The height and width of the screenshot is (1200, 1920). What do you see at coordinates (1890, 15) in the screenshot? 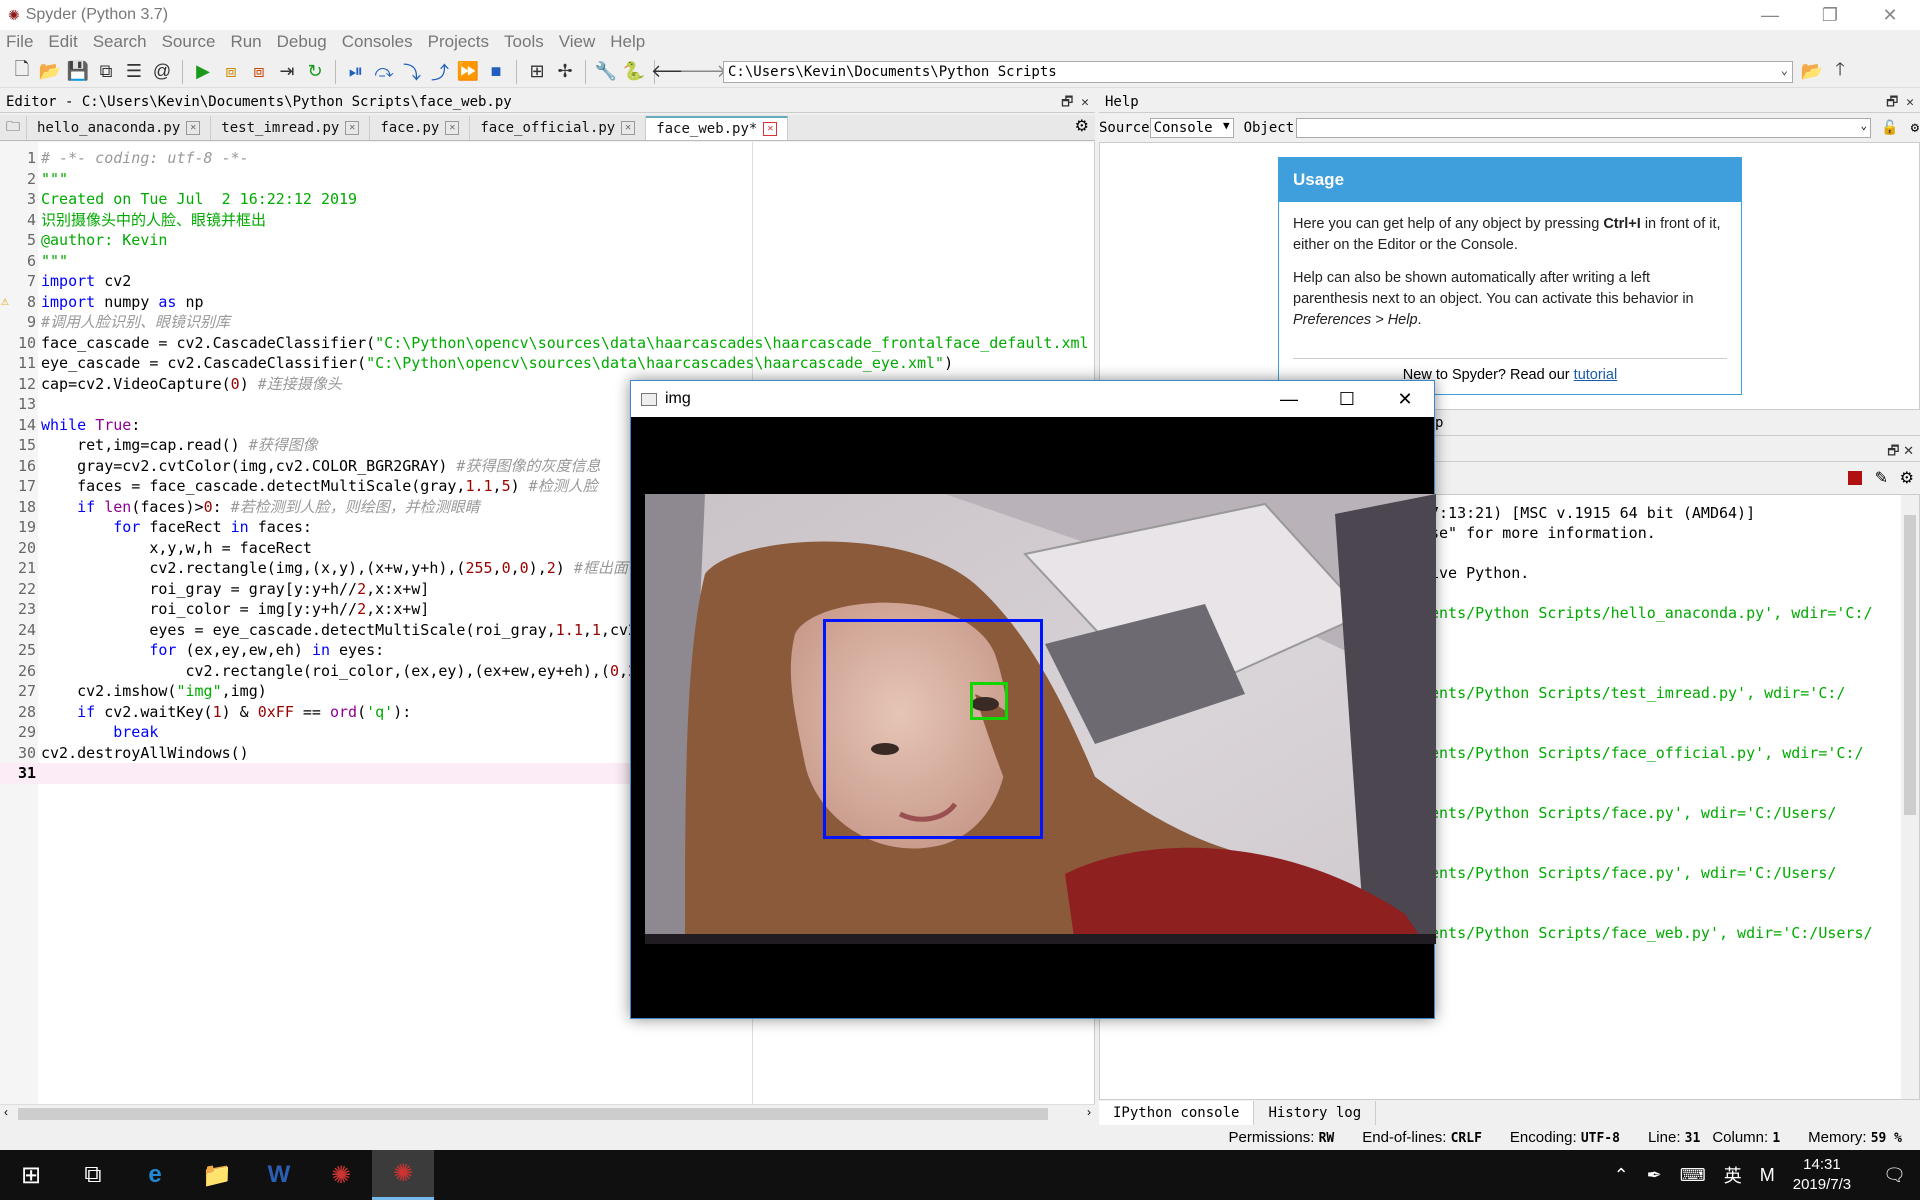
I see `close-button: ✕` at bounding box center [1890, 15].